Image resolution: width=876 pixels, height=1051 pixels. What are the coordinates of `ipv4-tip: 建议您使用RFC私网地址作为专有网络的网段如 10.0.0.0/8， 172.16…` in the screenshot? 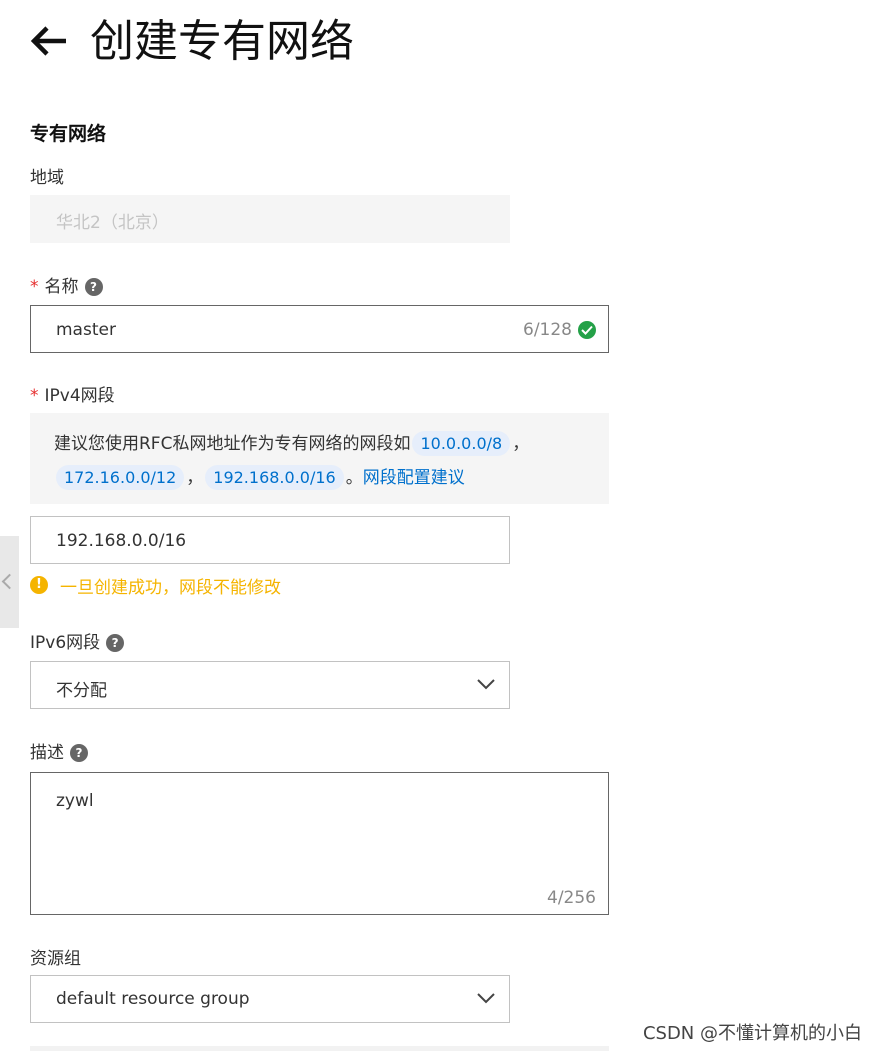 It's located at (319, 458).